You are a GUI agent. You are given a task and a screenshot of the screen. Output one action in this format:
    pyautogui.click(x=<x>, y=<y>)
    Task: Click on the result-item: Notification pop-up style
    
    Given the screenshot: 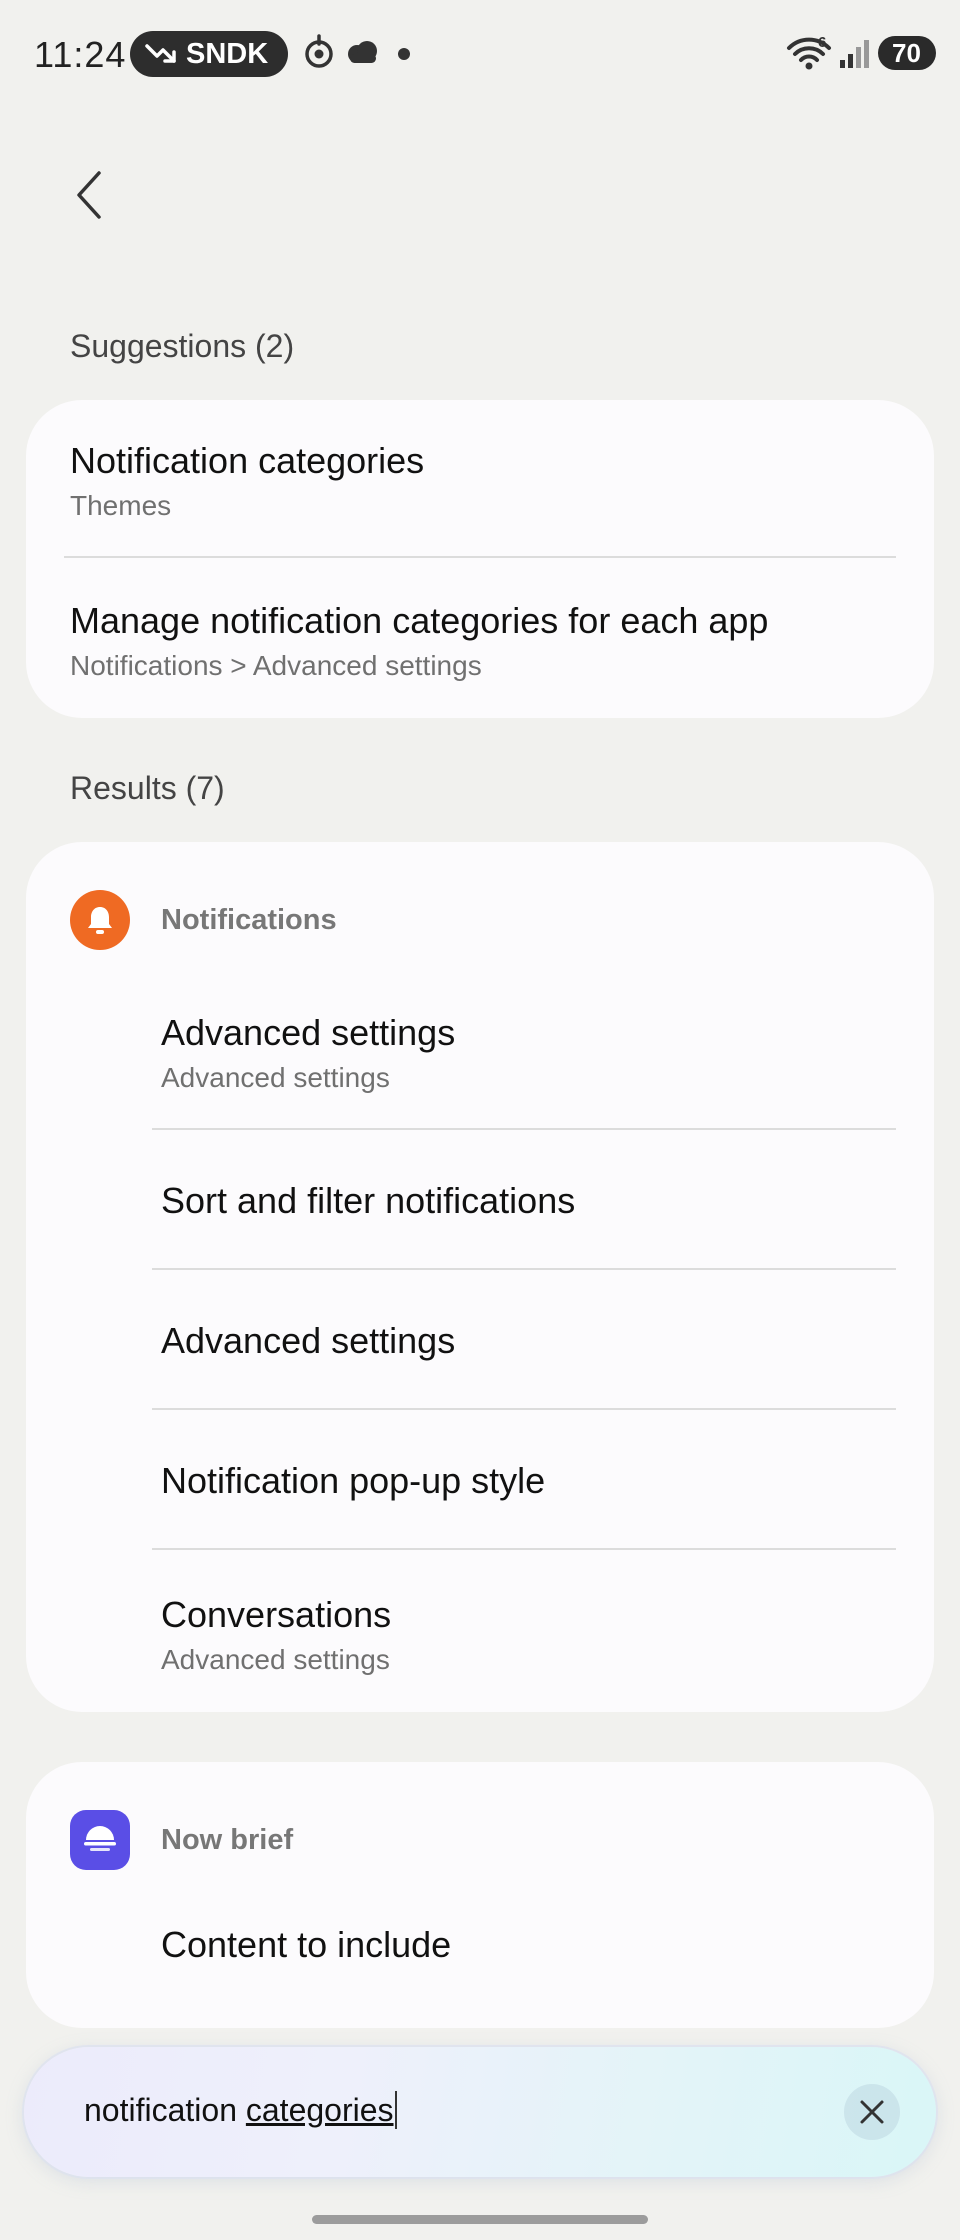 What is the action you would take?
    pyautogui.click(x=480, y=1479)
    